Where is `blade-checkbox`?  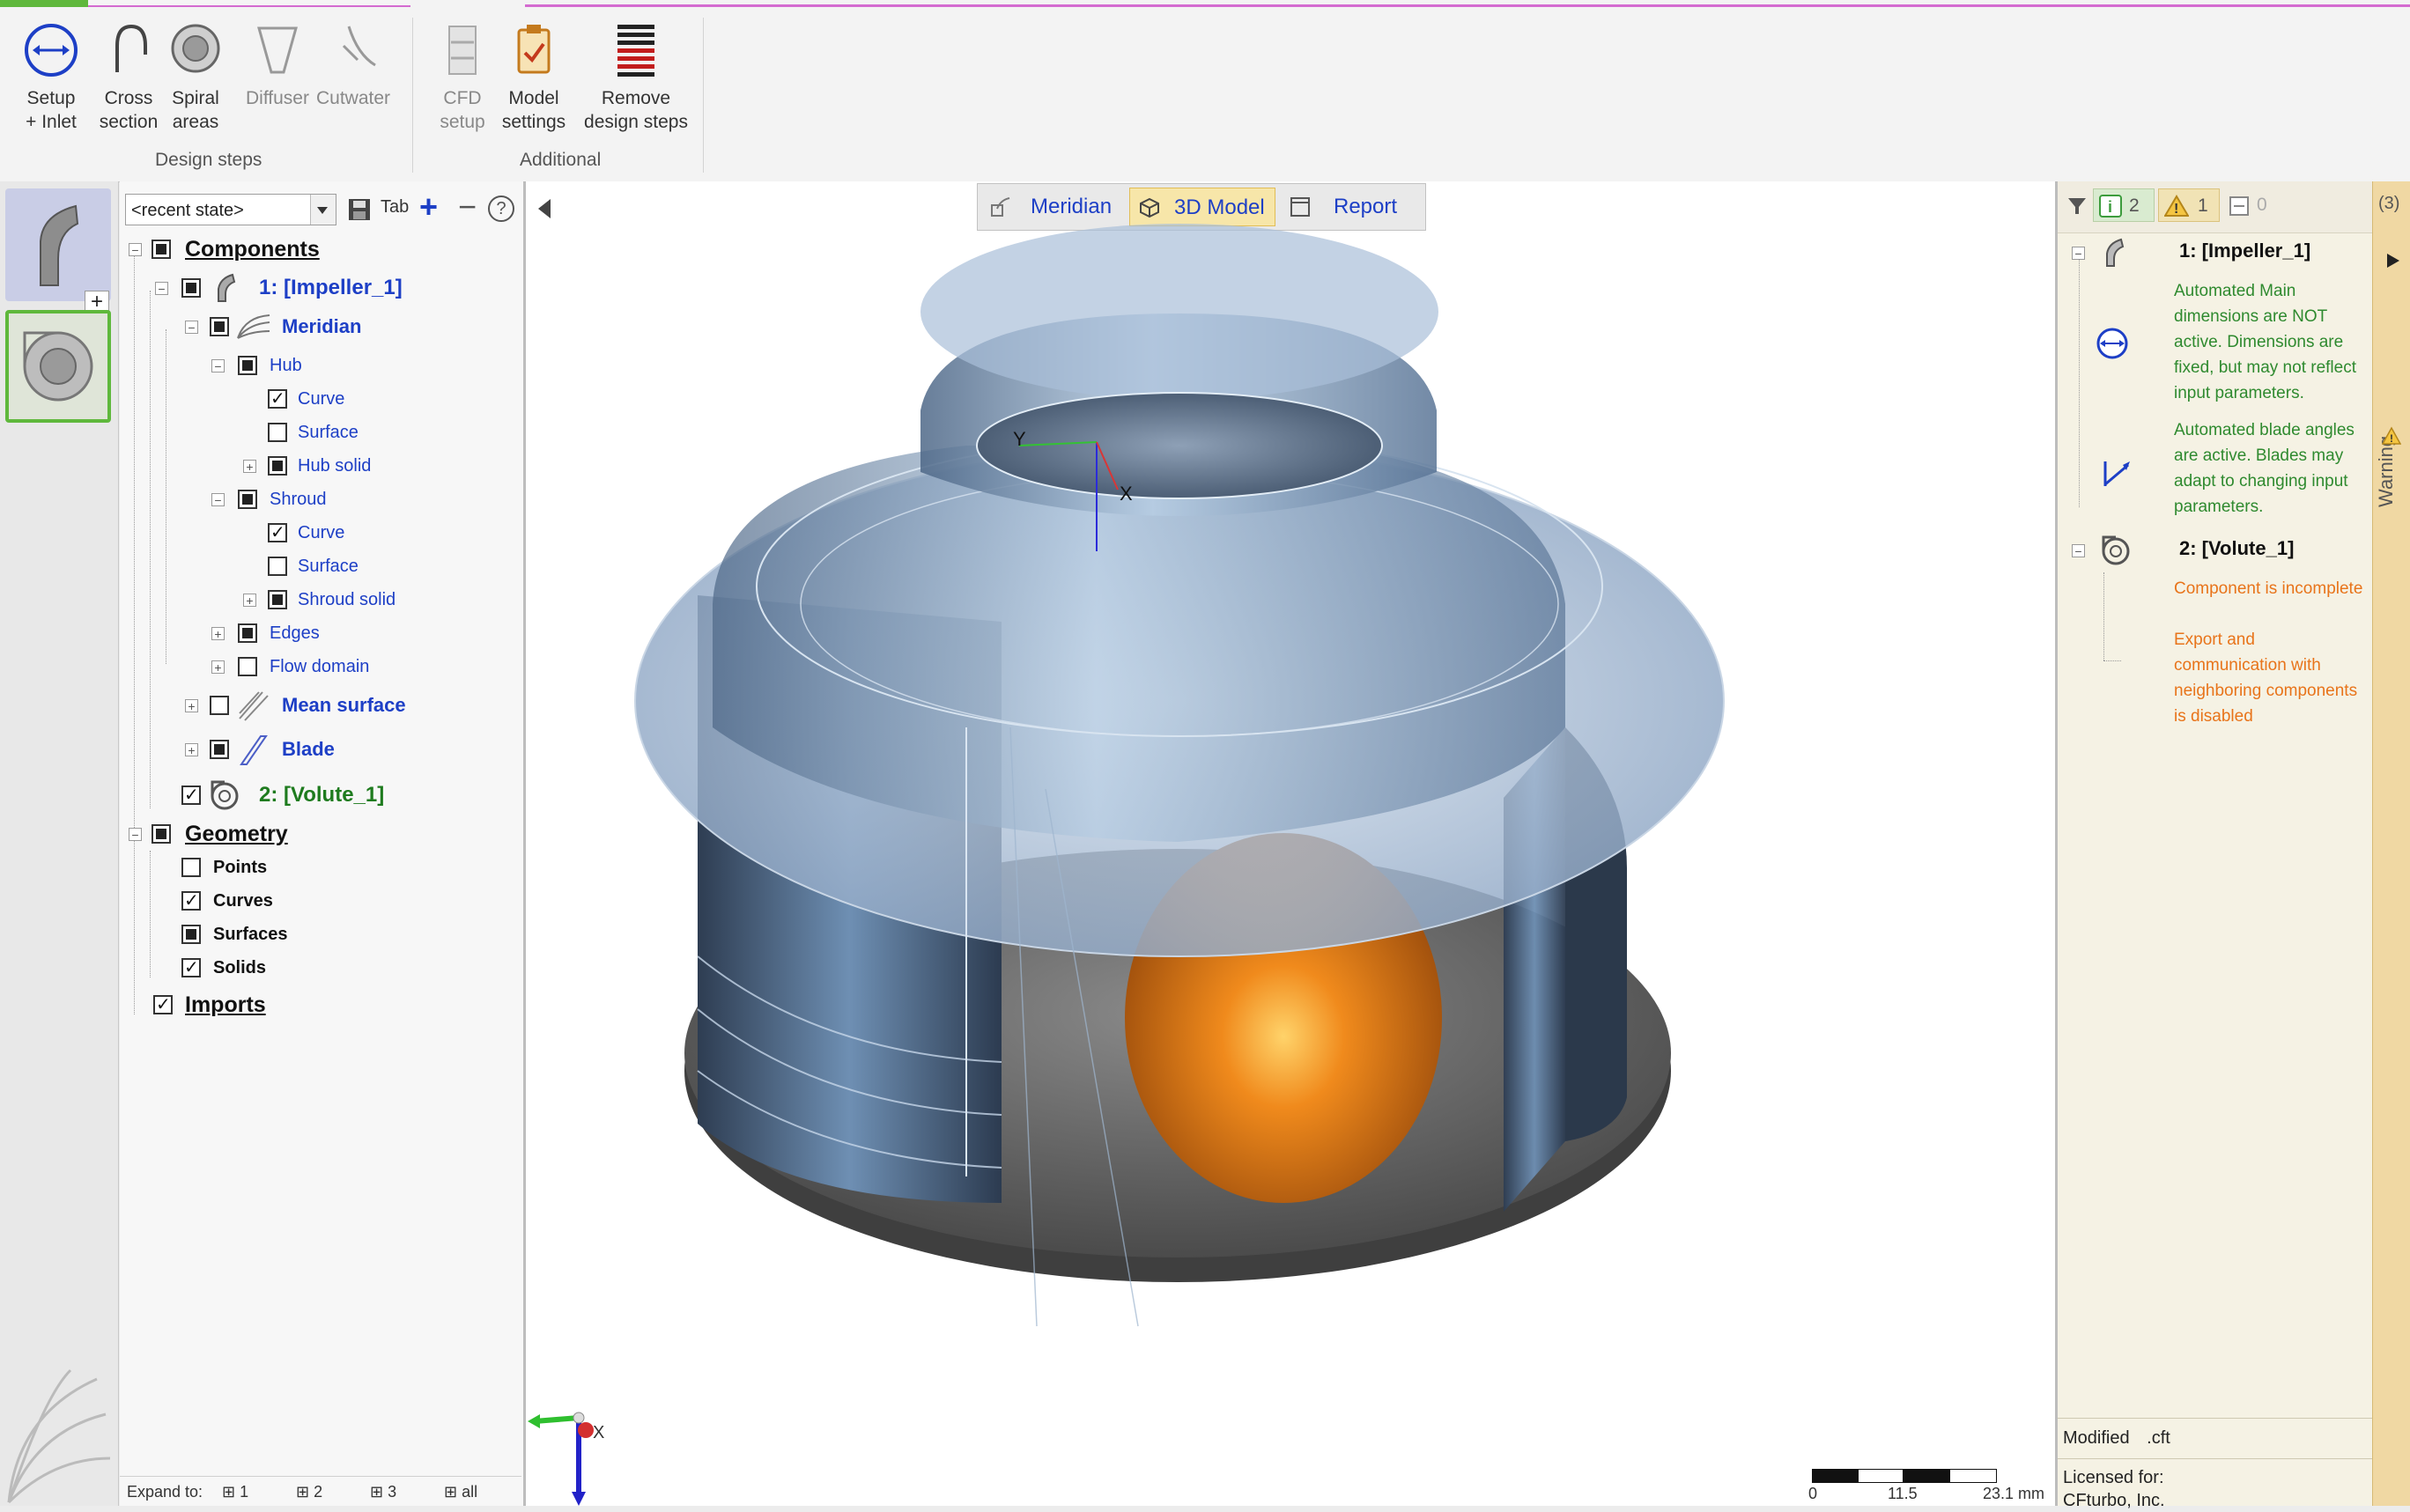 blade-checkbox is located at coordinates (219, 749).